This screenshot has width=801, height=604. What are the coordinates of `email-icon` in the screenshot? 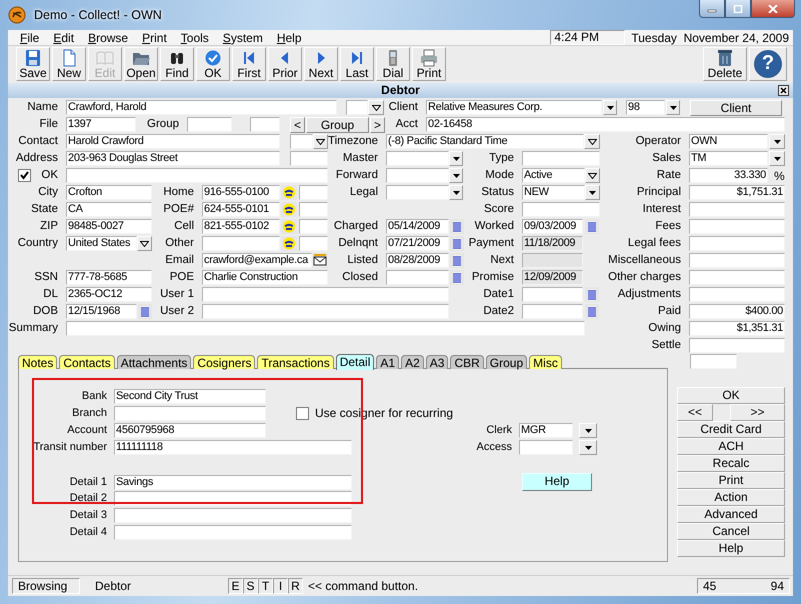 It's located at (320, 260).